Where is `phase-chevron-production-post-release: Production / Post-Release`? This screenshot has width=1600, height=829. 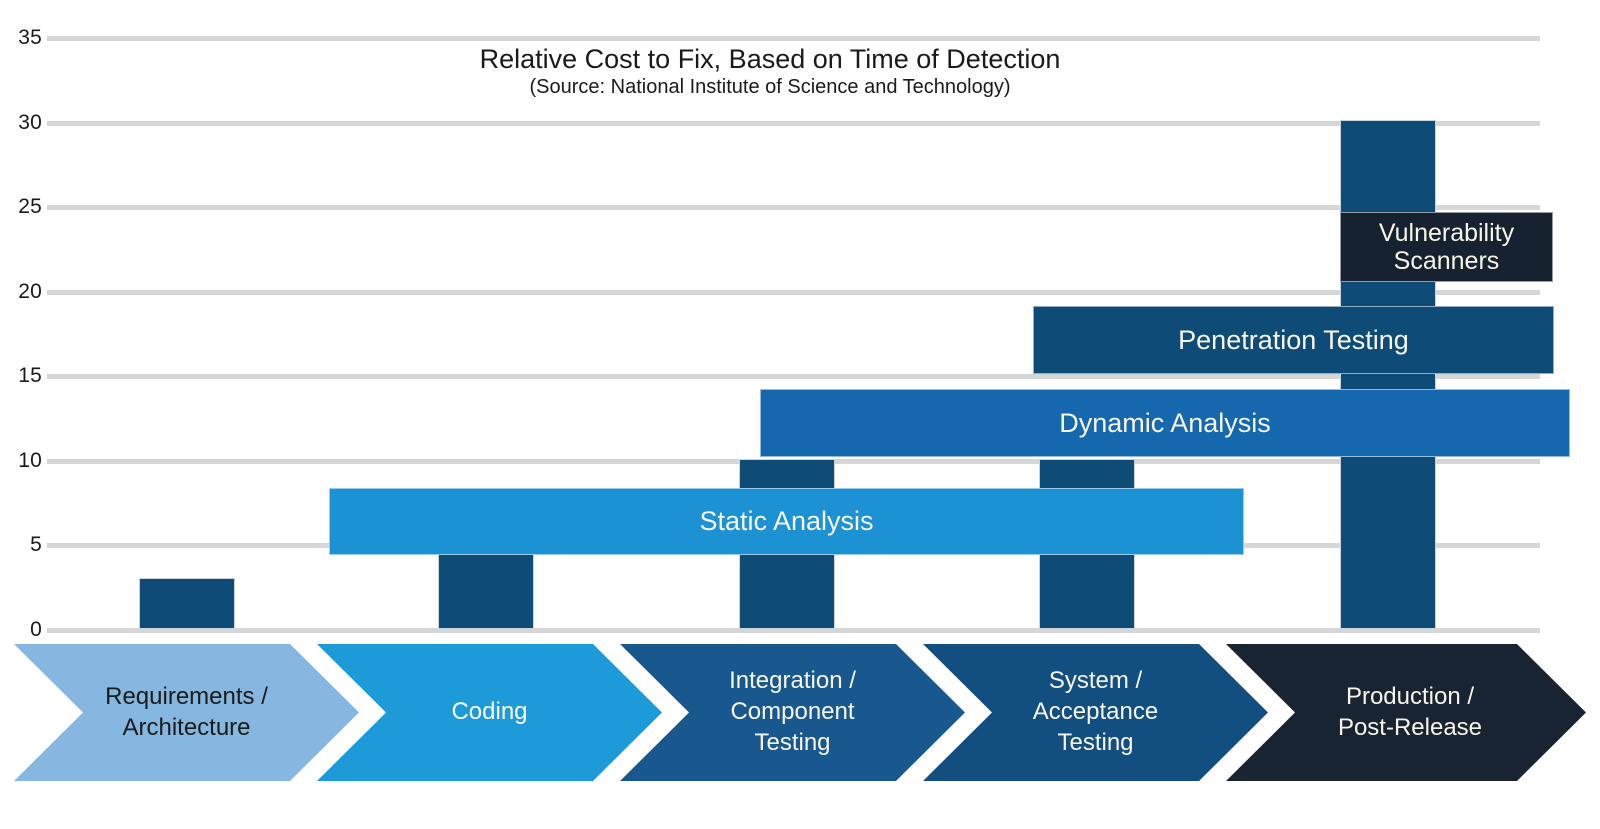 phase-chevron-production-post-release: Production / Post-Release is located at coordinates (1406, 712).